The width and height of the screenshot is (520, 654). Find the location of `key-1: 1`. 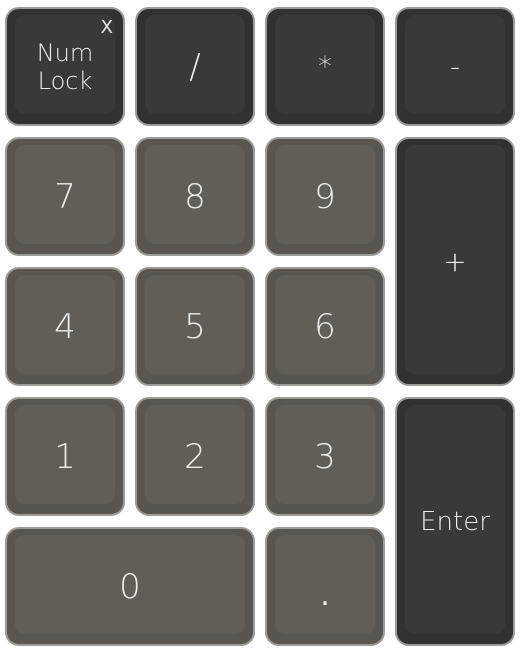

key-1: 1 is located at coordinates (65, 456).